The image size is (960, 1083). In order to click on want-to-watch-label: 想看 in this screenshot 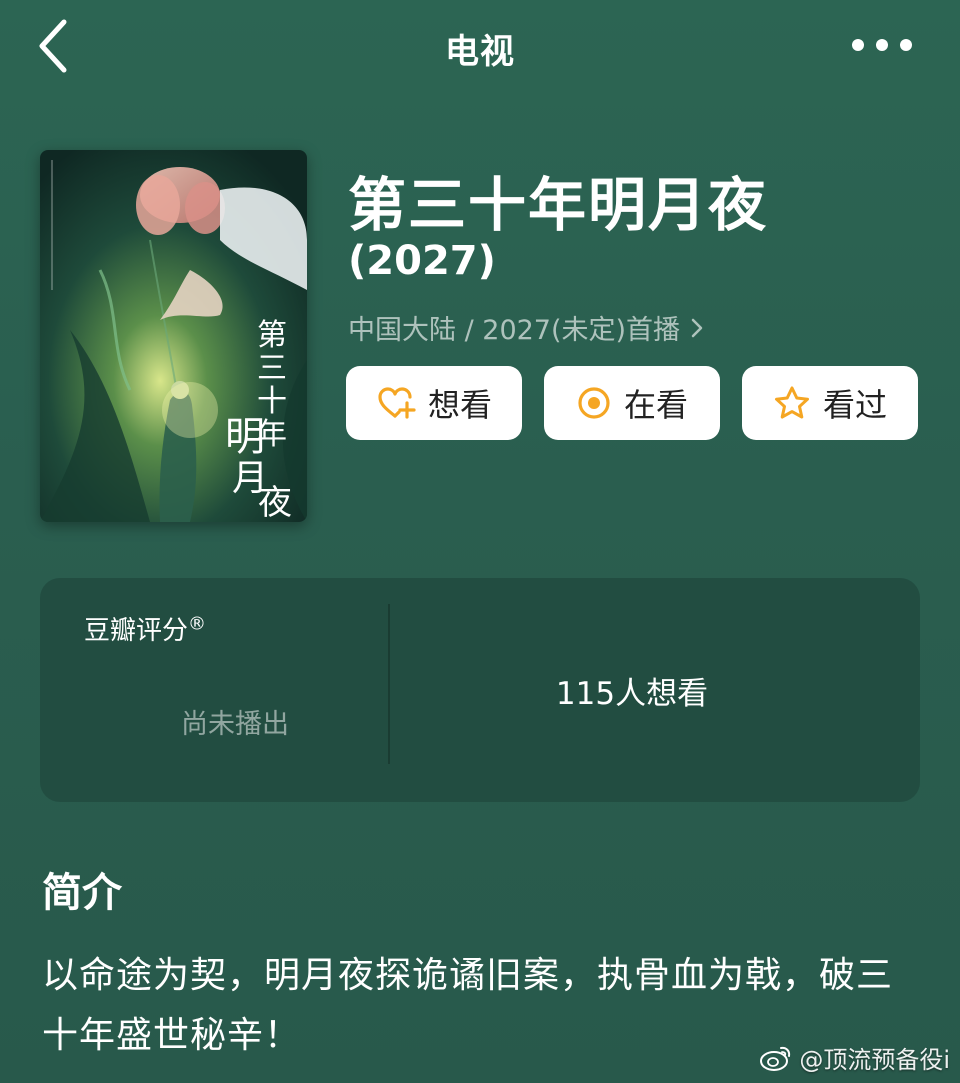, I will do `click(459, 405)`.